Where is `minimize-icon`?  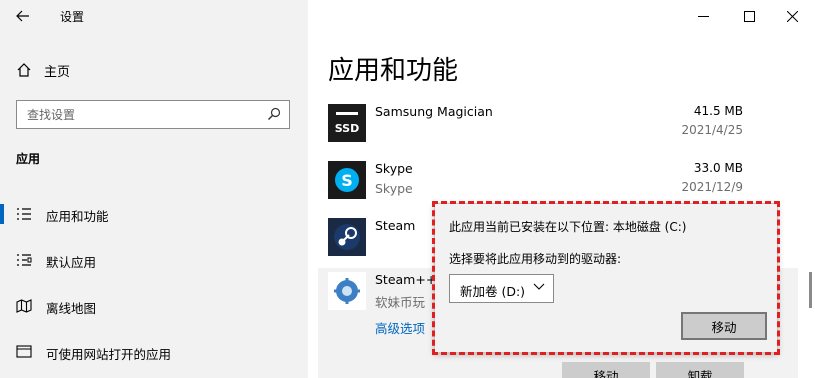 minimize-icon is located at coordinates (703, 16).